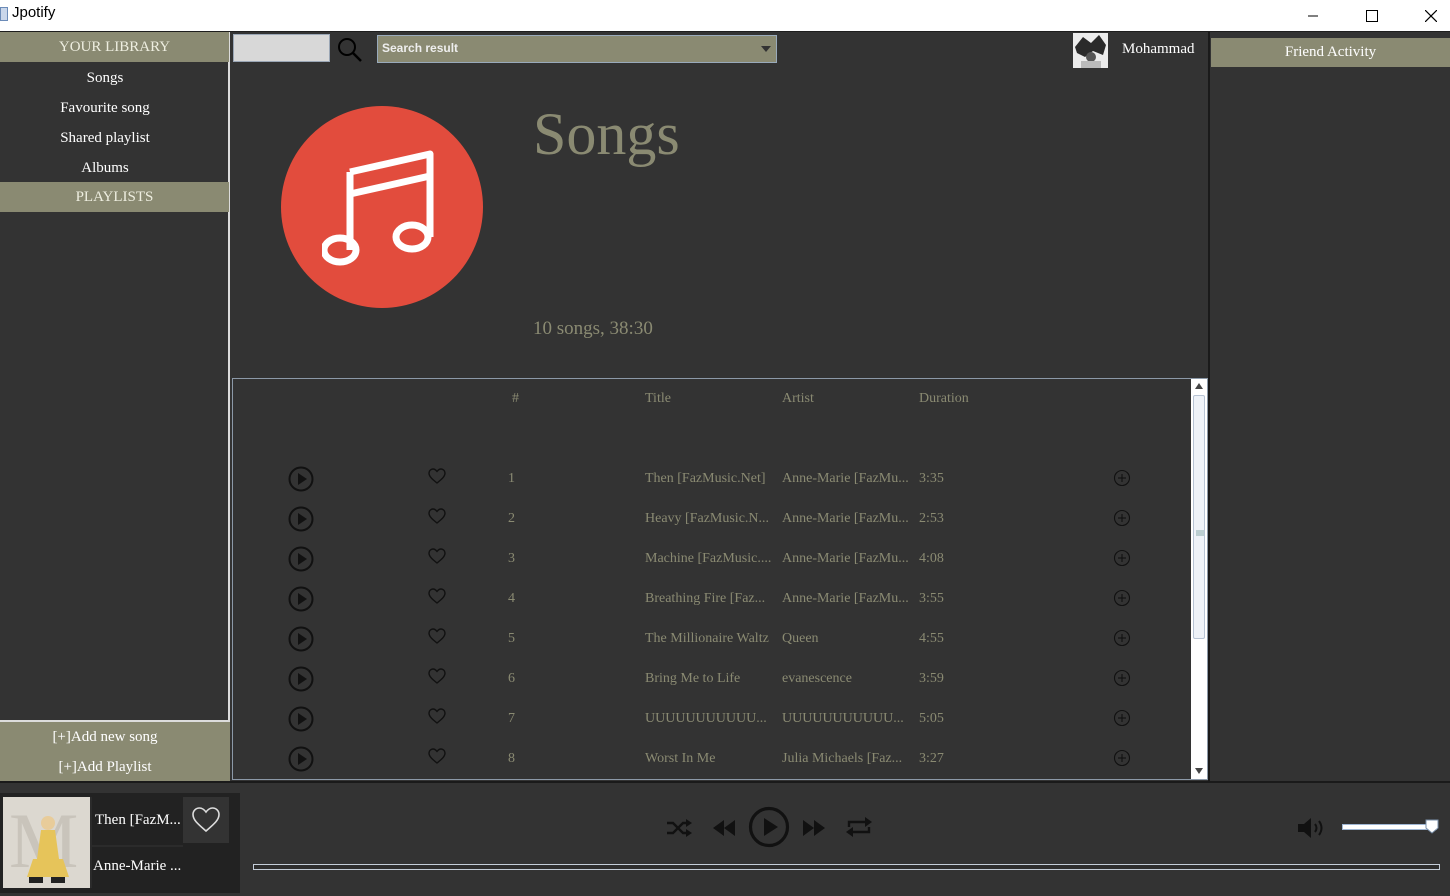  What do you see at coordinates (658, 399) in the screenshot?
I see `column-header-title: Title` at bounding box center [658, 399].